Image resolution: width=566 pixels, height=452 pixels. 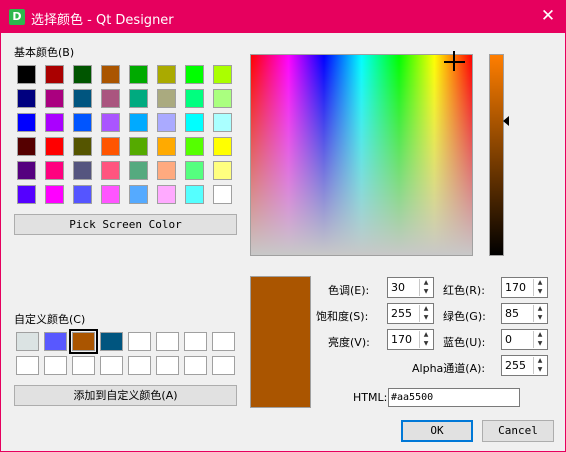 I want to click on picker-crosshair-vertical, so click(x=454, y=61).